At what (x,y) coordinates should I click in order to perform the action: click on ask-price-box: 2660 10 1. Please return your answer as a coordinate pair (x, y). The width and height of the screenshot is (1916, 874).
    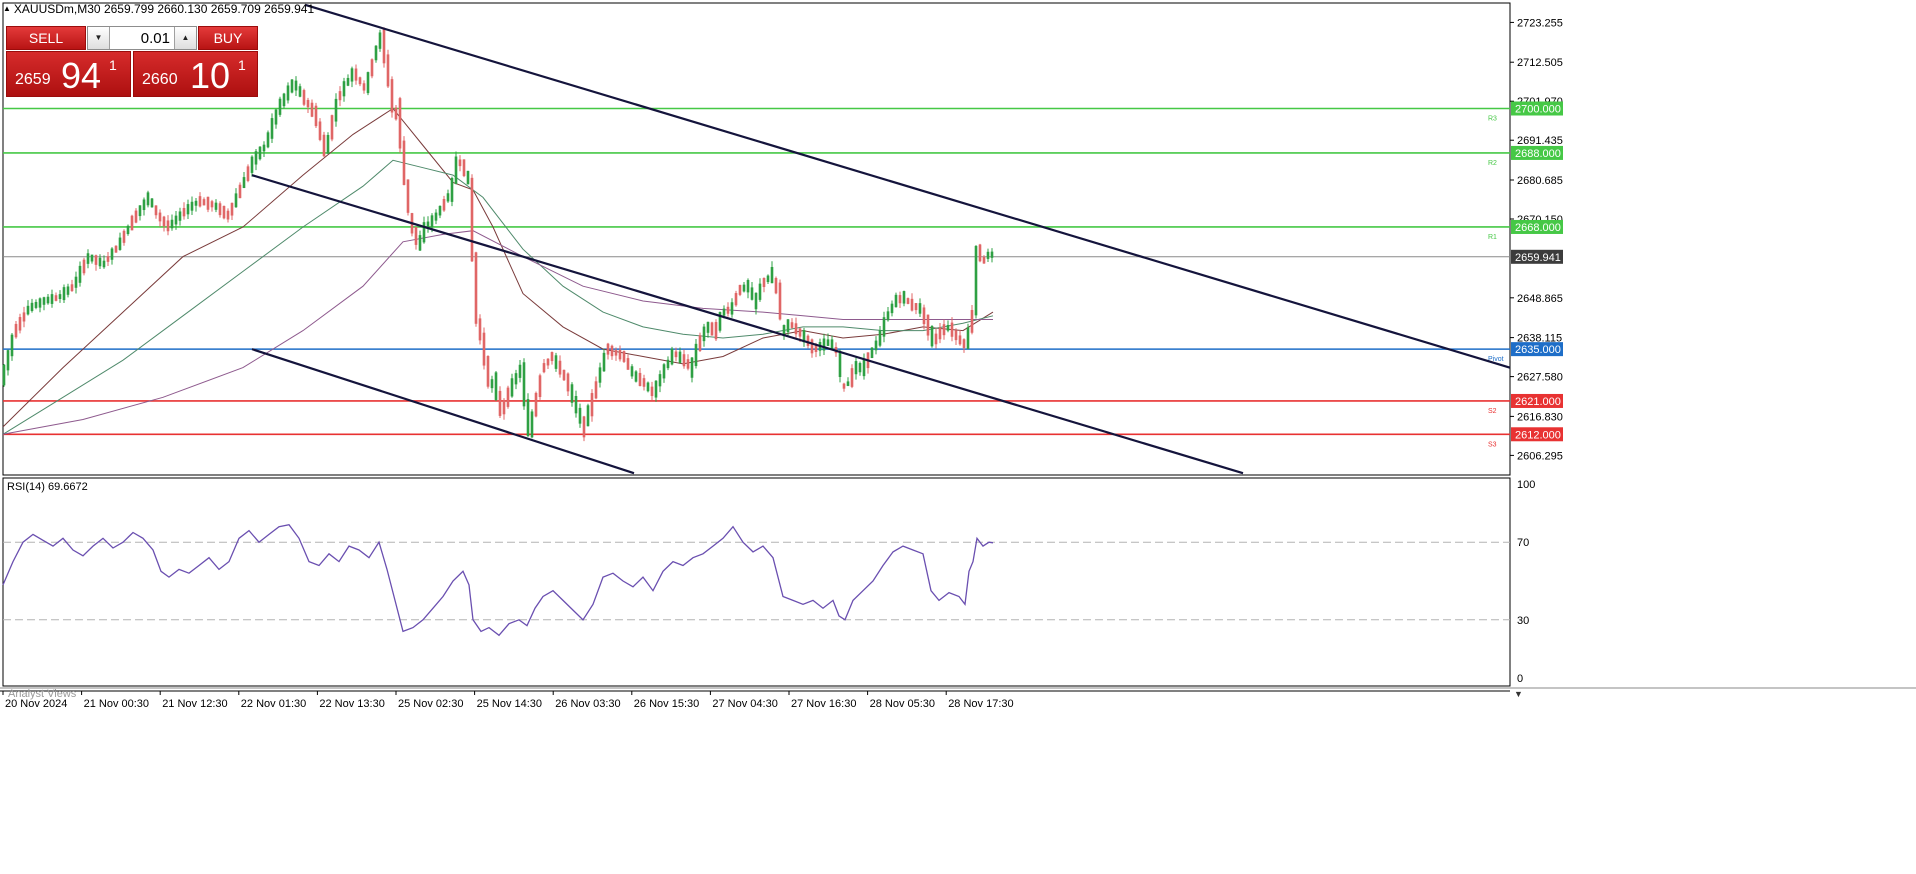
    Looking at the image, I should click on (195, 74).